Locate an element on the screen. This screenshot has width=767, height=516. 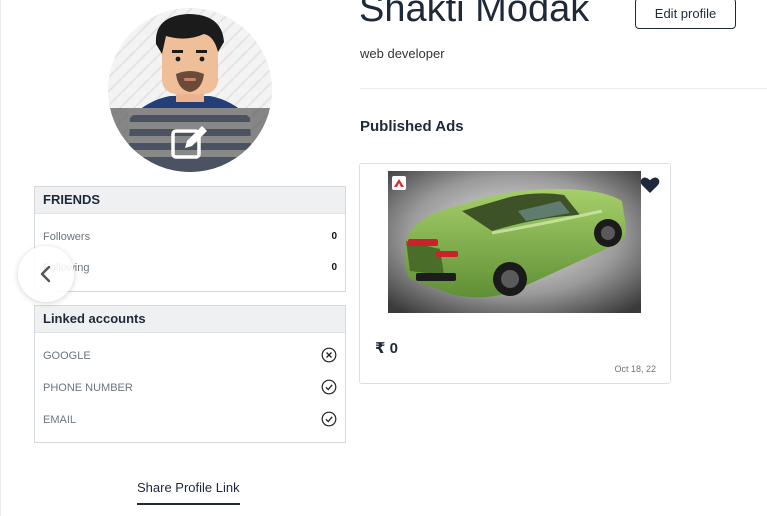
linked-account-label: EMAIL is located at coordinates (60, 420).